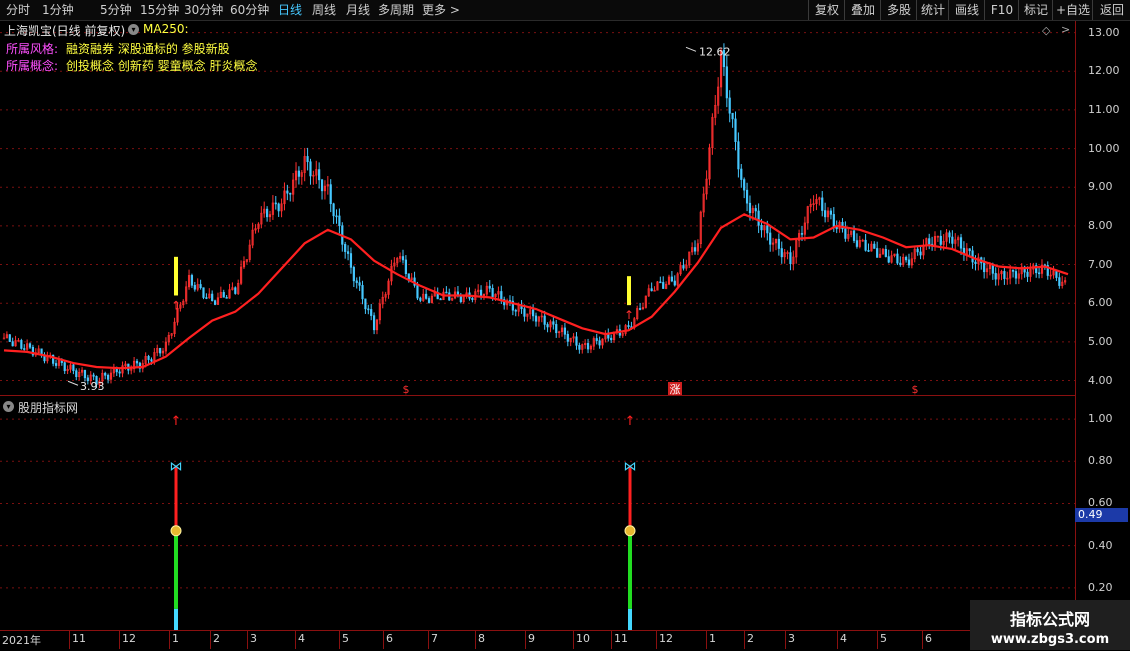 The image size is (1130, 651). What do you see at coordinates (8, 406) in the screenshot?
I see `indicator-dropdown-icon: ▾` at bounding box center [8, 406].